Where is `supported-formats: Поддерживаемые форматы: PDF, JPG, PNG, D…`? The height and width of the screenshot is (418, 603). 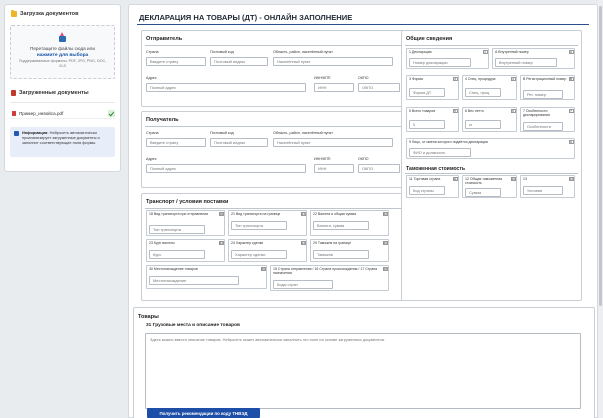 supported-formats: Поддерживаемые форматы: PDF, JPG, PNG, D… is located at coordinates (62, 63).